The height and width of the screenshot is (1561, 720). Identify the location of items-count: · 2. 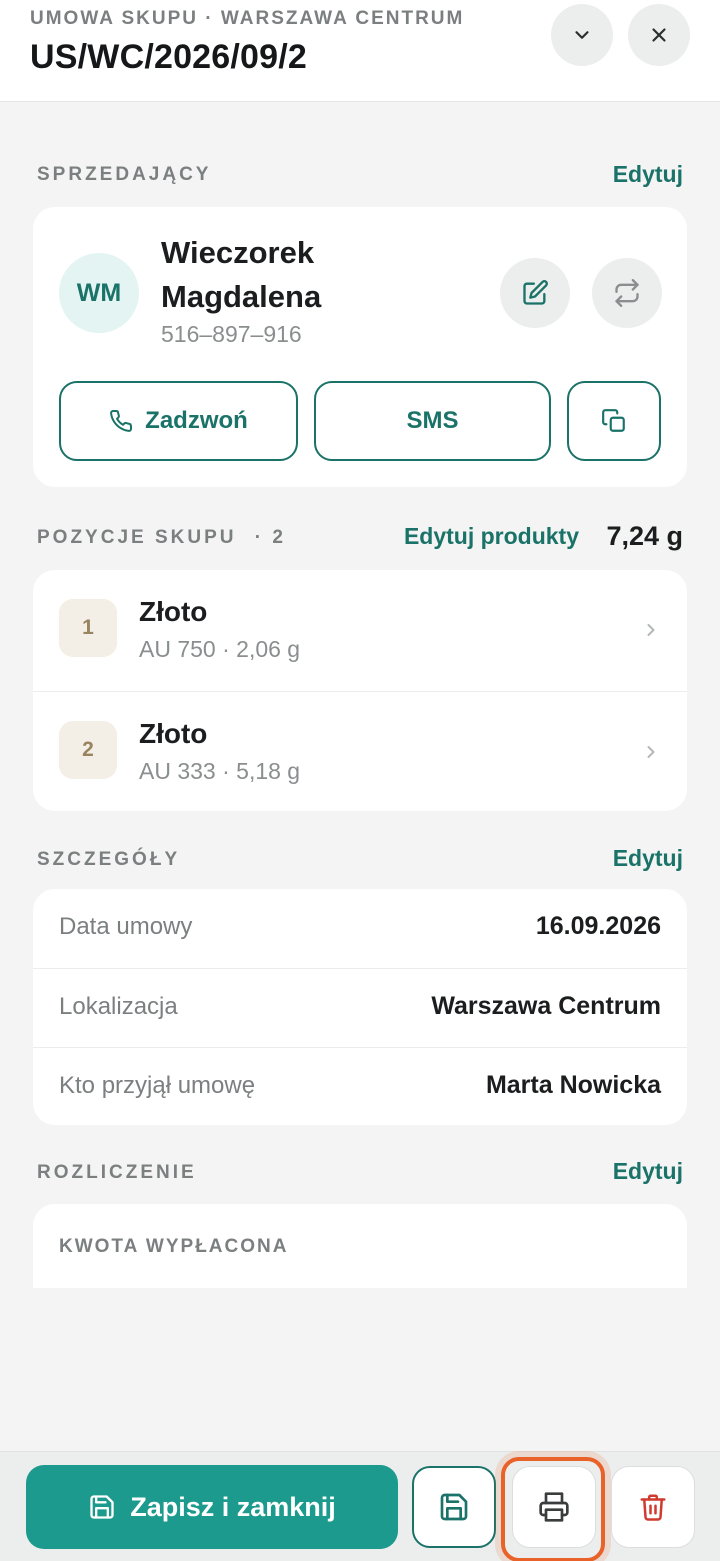
(270, 537).